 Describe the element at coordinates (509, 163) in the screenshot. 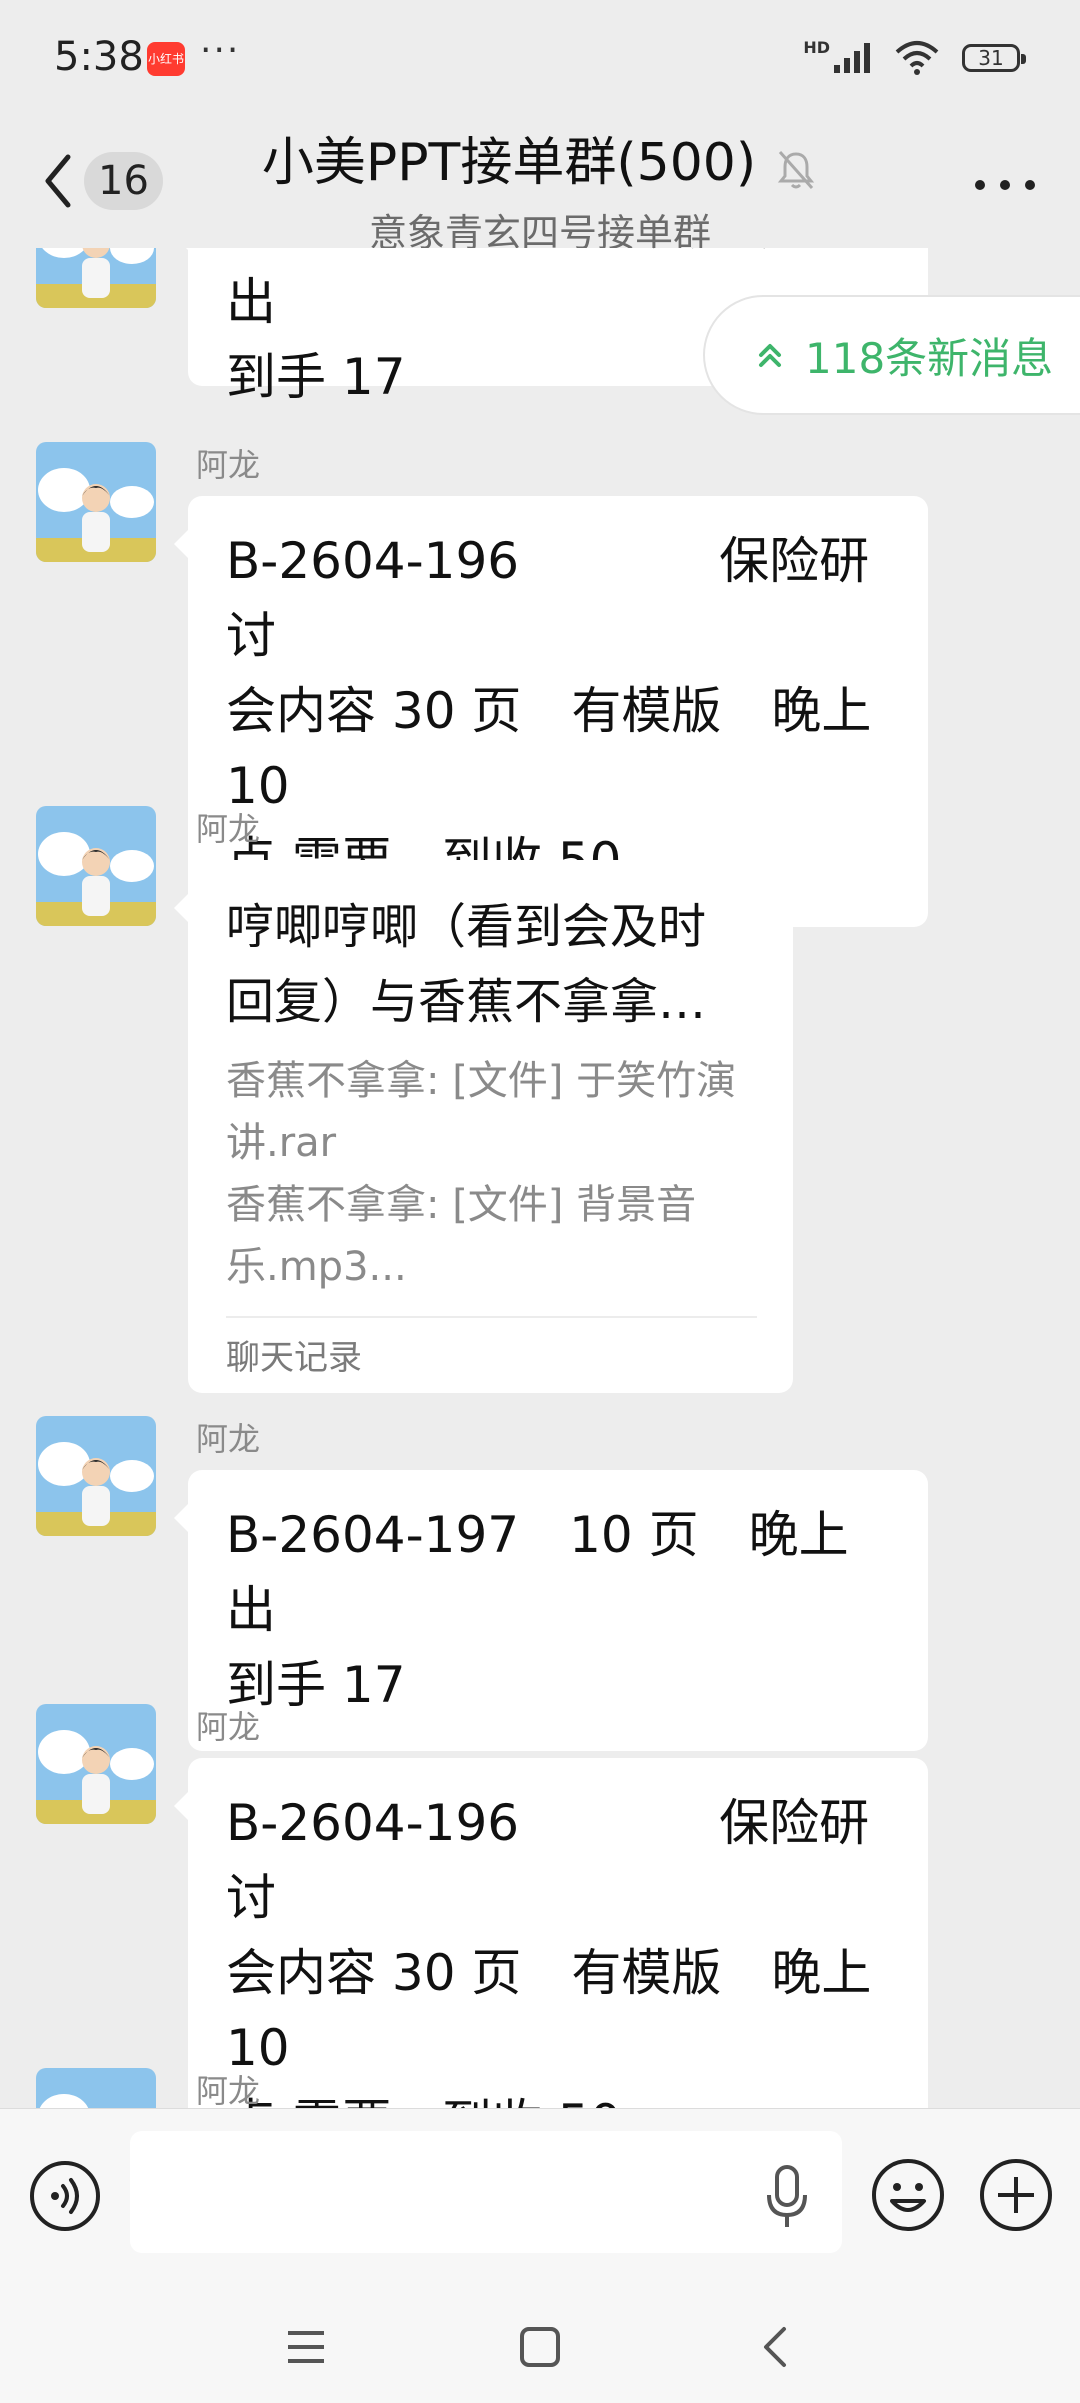

I see `group-title: 小美PPT接单群(500)` at that location.